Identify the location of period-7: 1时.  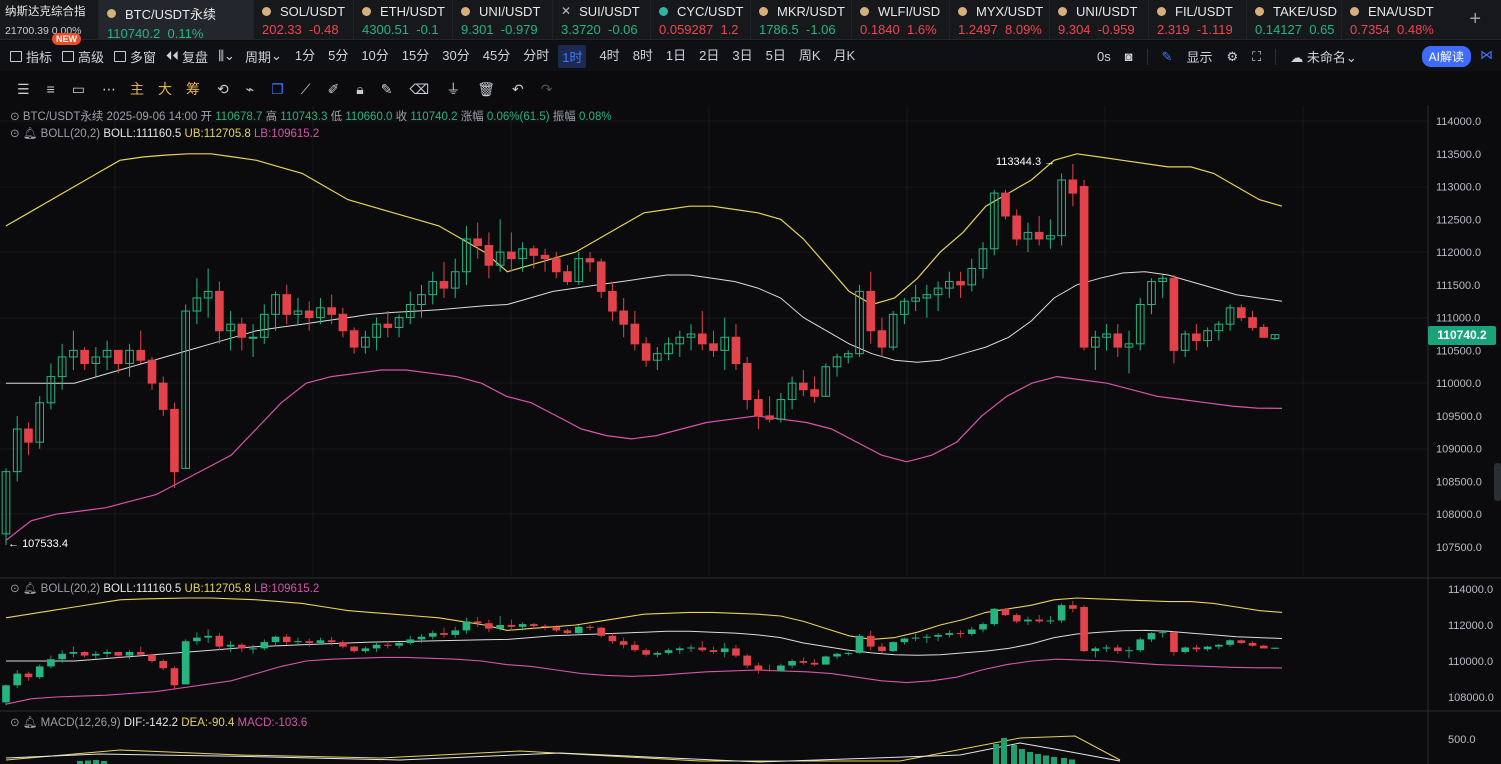
(572, 56).